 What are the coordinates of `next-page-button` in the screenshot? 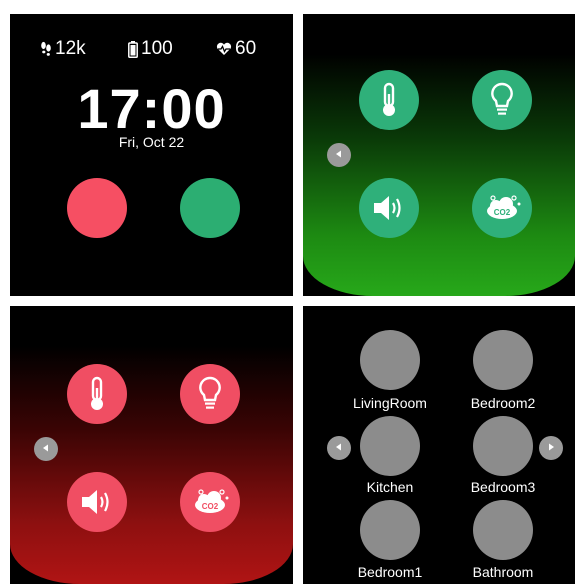 It's located at (551, 448).